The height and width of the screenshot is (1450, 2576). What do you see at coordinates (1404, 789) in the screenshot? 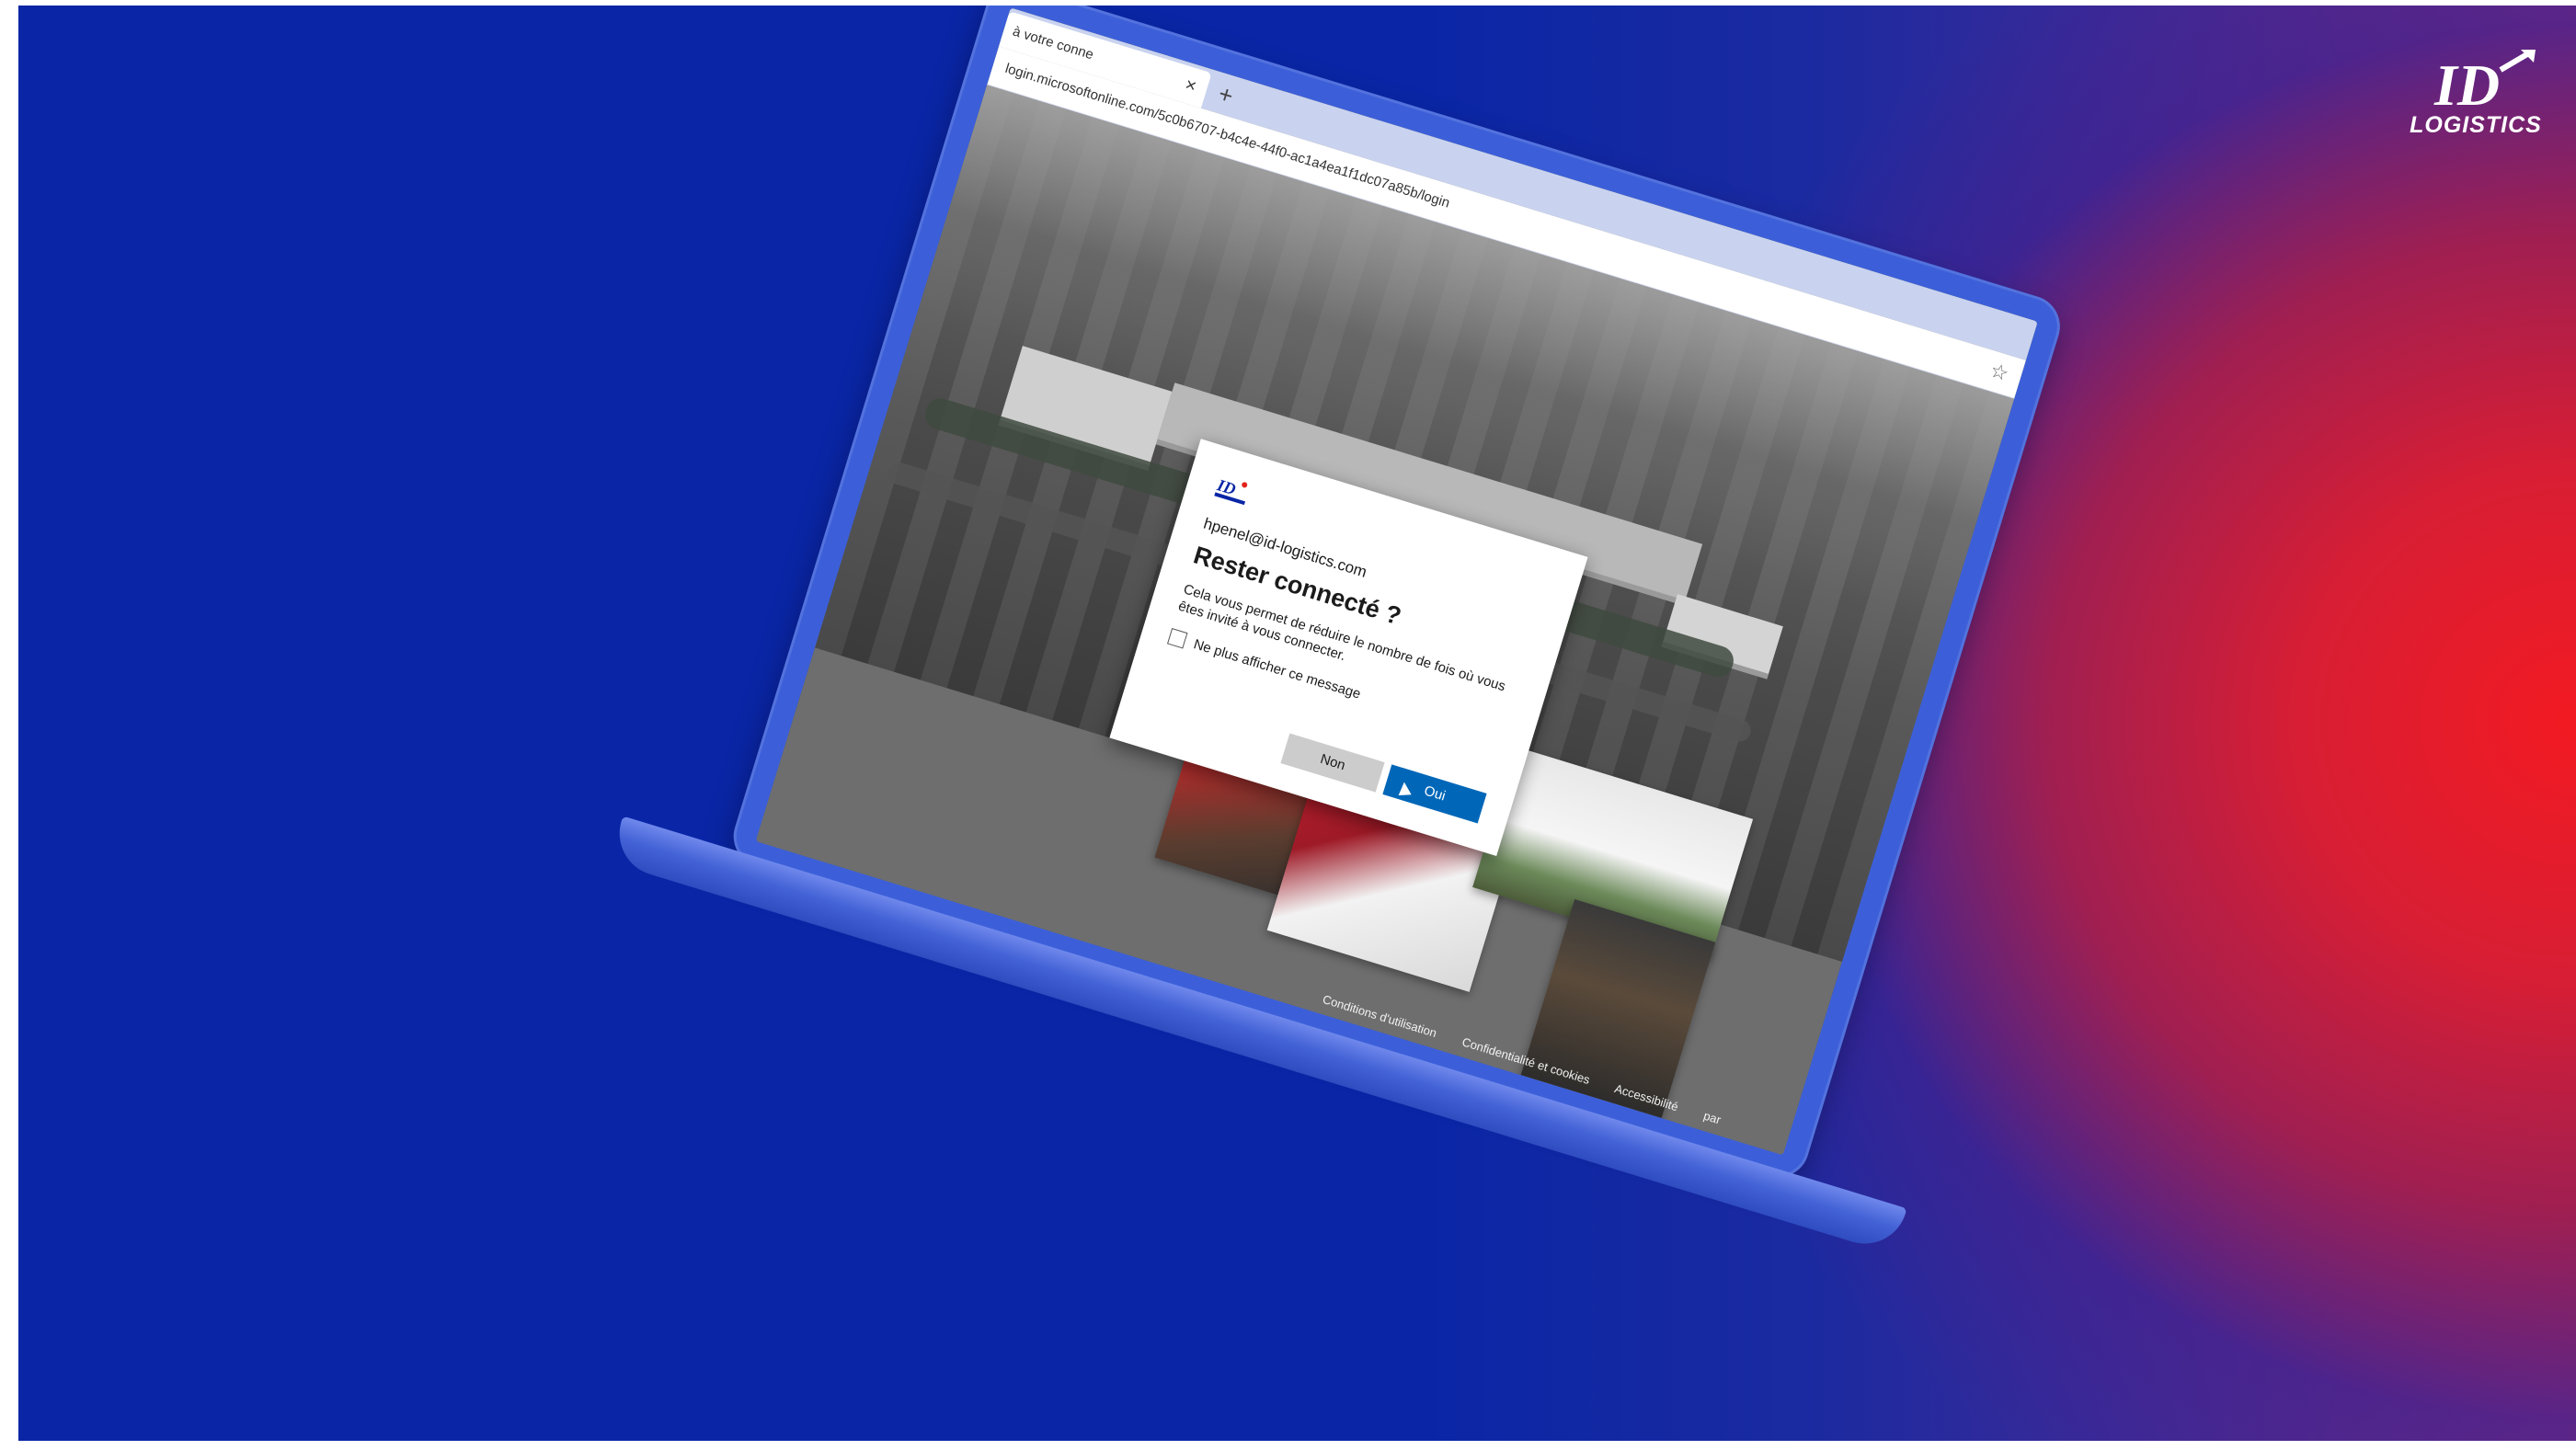
I see `mouse-cursor-icon` at bounding box center [1404, 789].